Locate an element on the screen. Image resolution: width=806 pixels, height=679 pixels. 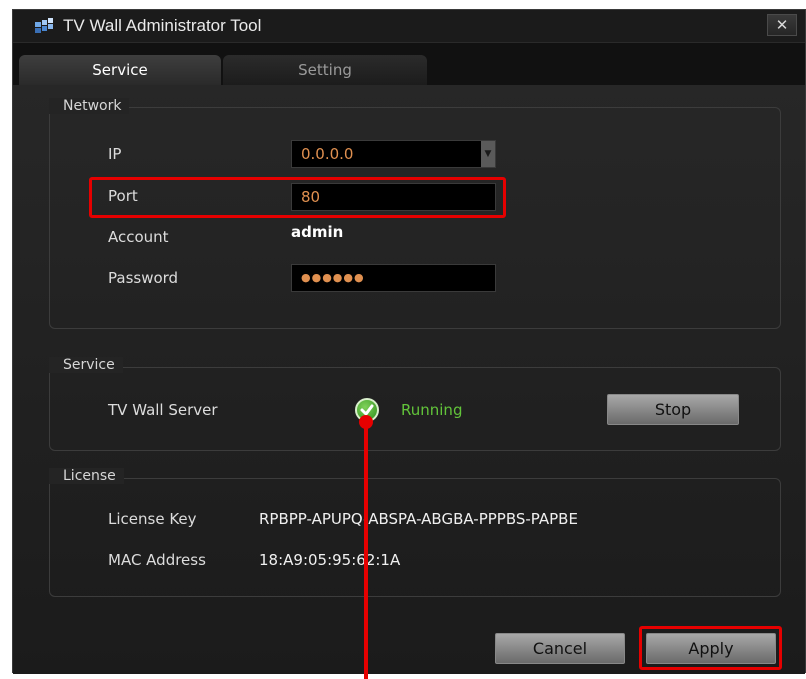
port-highlight-box is located at coordinates (297, 197).